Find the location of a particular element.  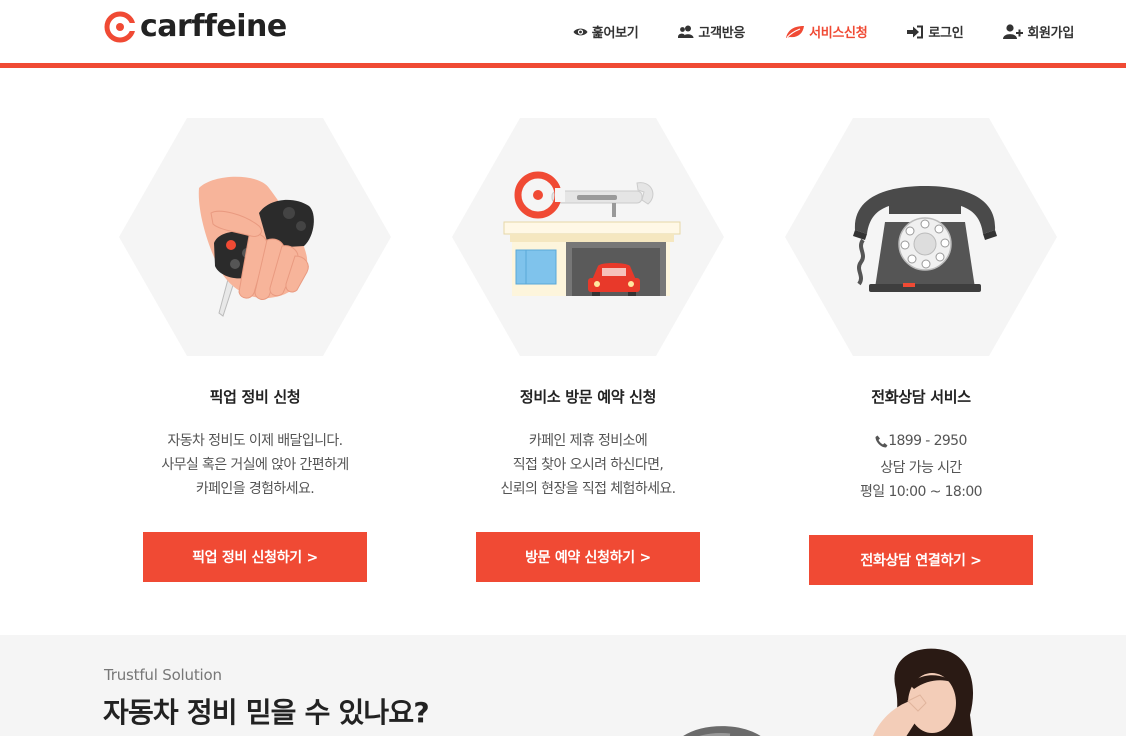

user-plus-icon is located at coordinates (1013, 31).